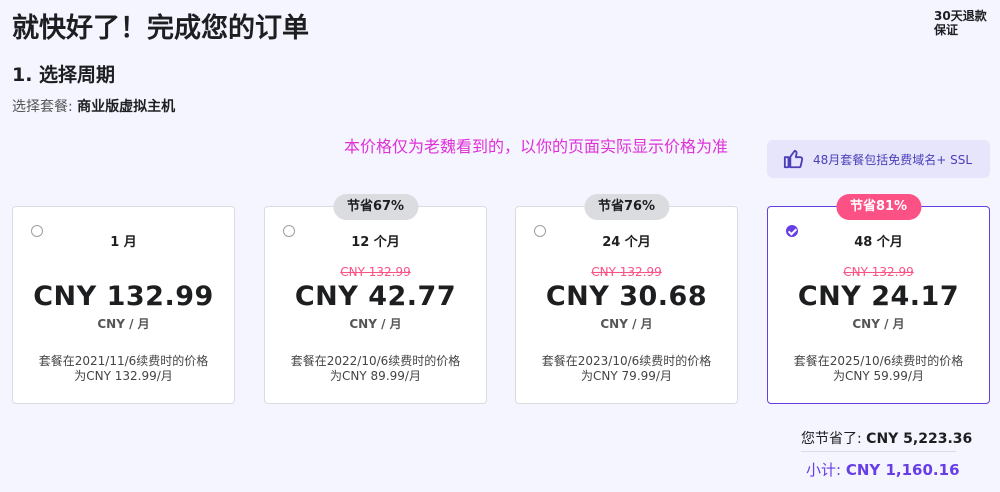 The image size is (1000, 492). I want to click on plan-price: CNY 42.77, so click(375, 296).